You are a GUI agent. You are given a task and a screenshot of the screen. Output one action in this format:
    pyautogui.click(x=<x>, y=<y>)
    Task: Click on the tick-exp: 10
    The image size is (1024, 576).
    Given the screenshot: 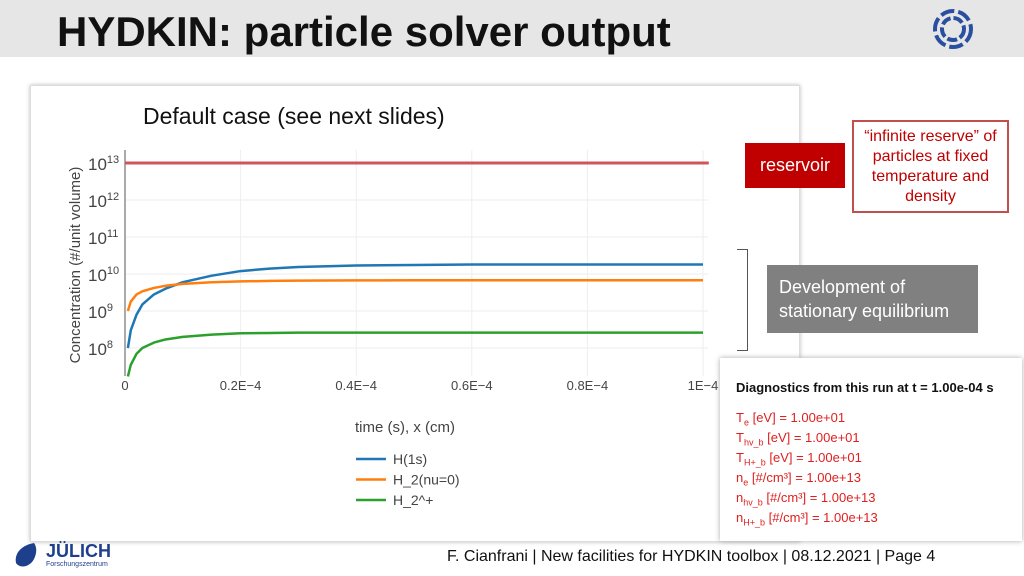 What is the action you would take?
    pyautogui.click(x=113, y=271)
    